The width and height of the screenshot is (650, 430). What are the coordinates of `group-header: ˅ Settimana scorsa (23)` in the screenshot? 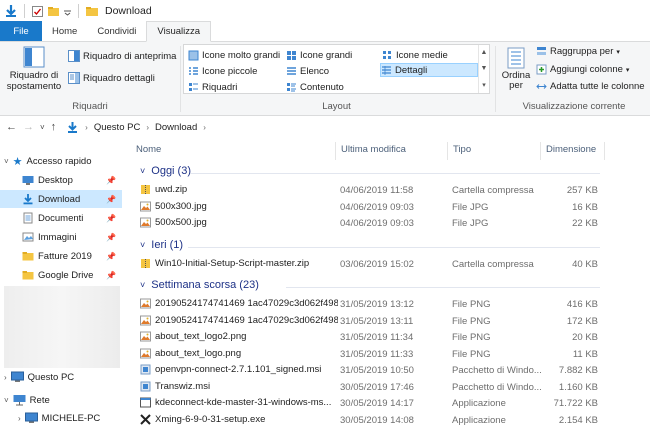 It's located at (199, 285).